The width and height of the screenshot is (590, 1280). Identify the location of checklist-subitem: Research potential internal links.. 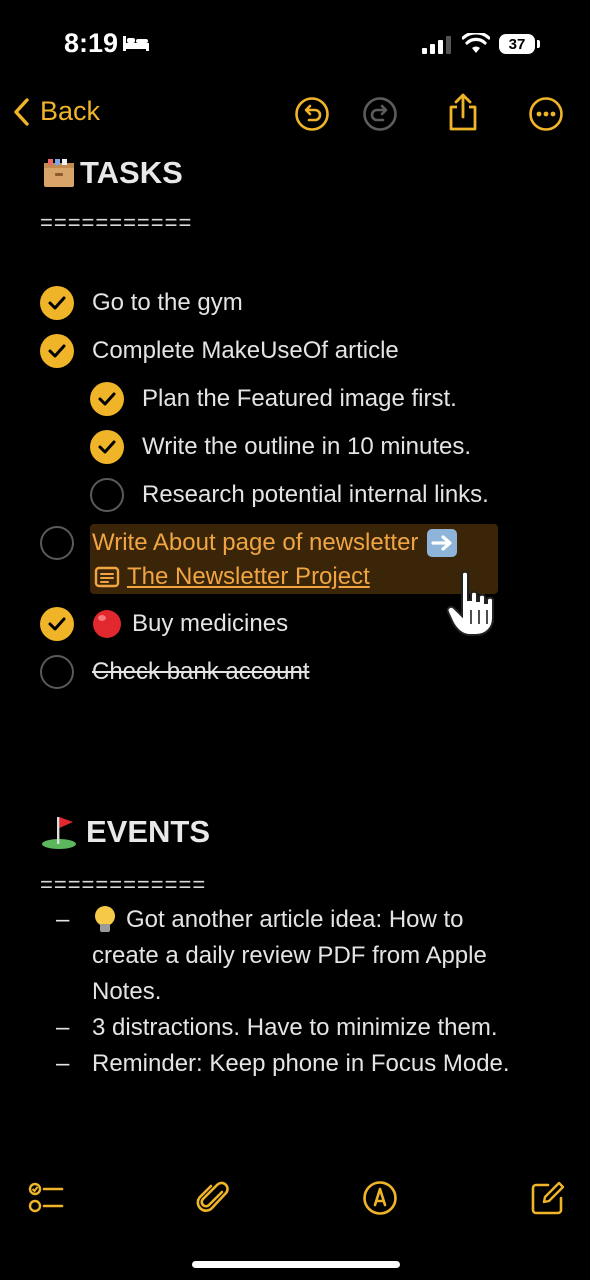
(289, 495).